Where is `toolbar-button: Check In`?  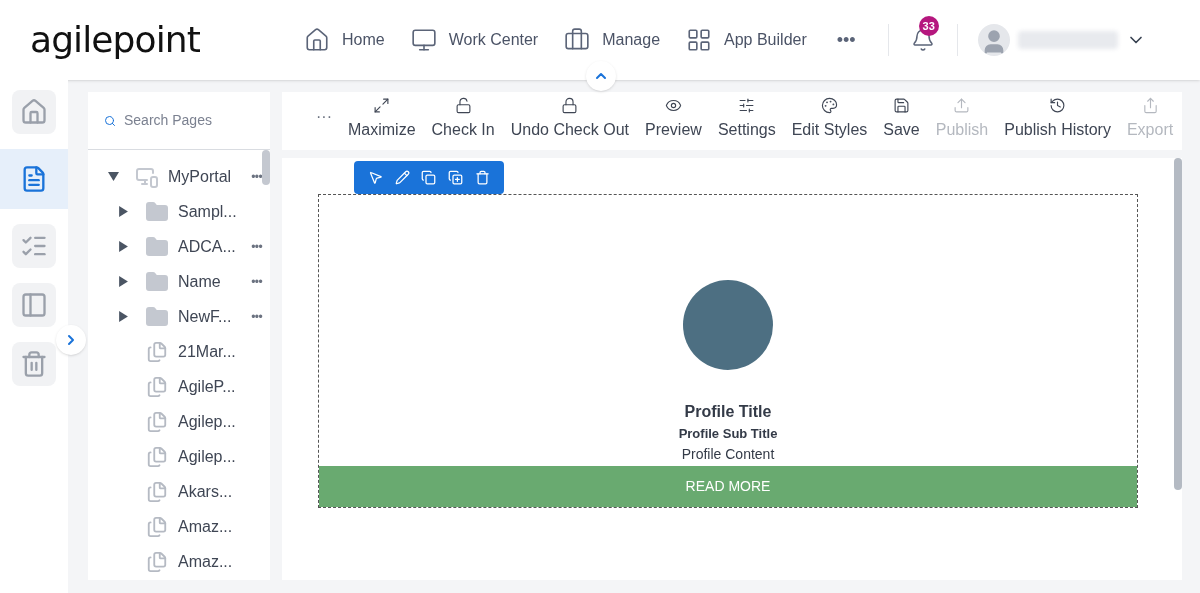
toolbar-button: Check In is located at coordinates (463, 119).